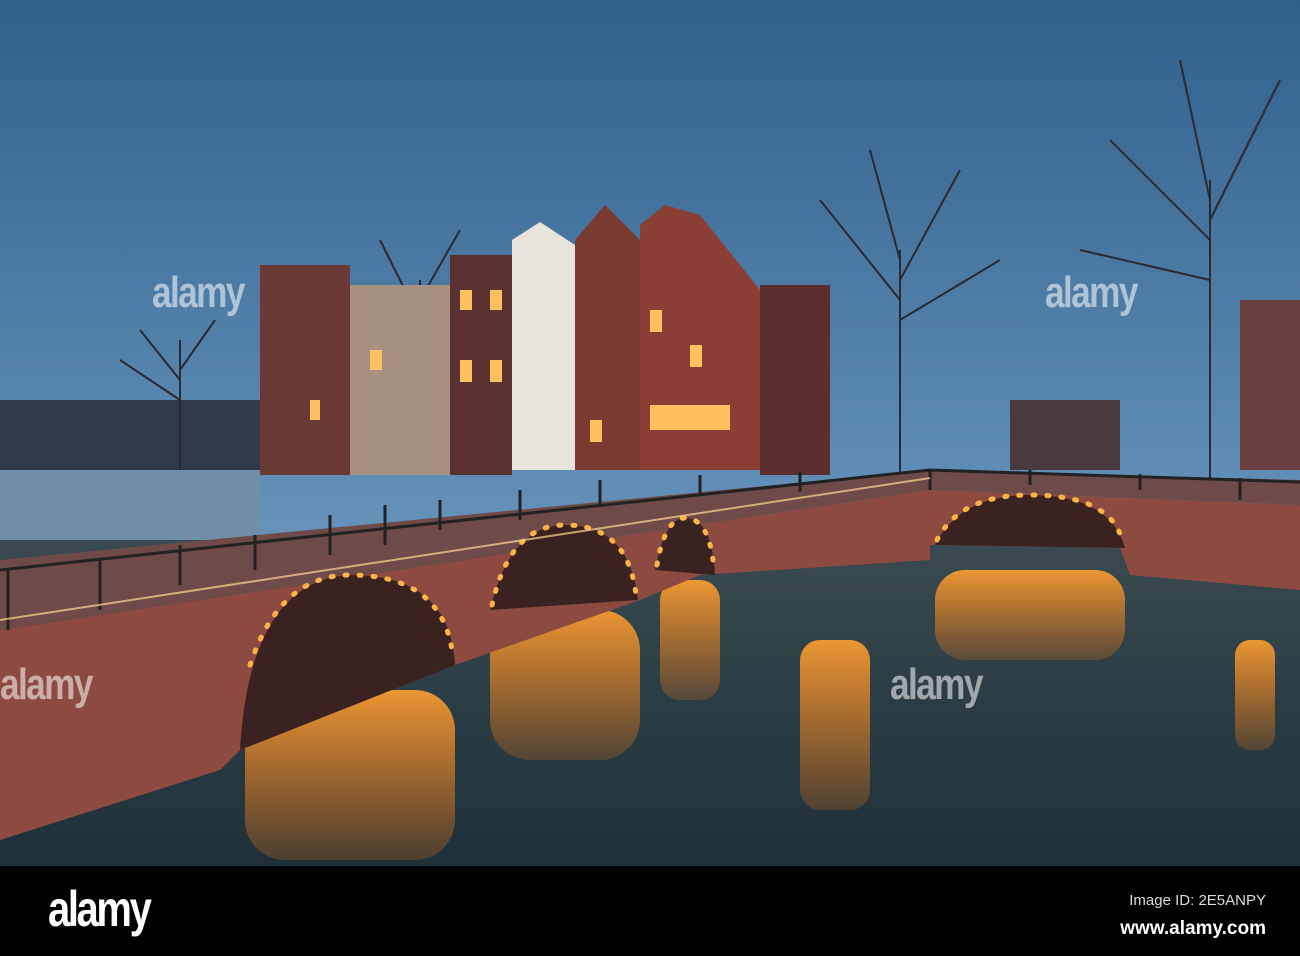  Describe the element at coordinates (130, 440) in the screenshot. I see `far-bank` at that location.